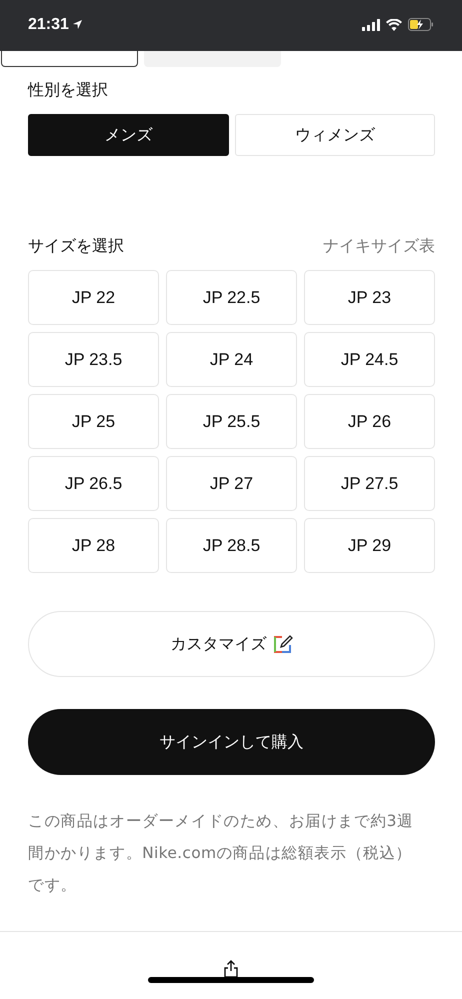  What do you see at coordinates (76, 246) in the screenshot?
I see `size-label: サイズを選択` at bounding box center [76, 246].